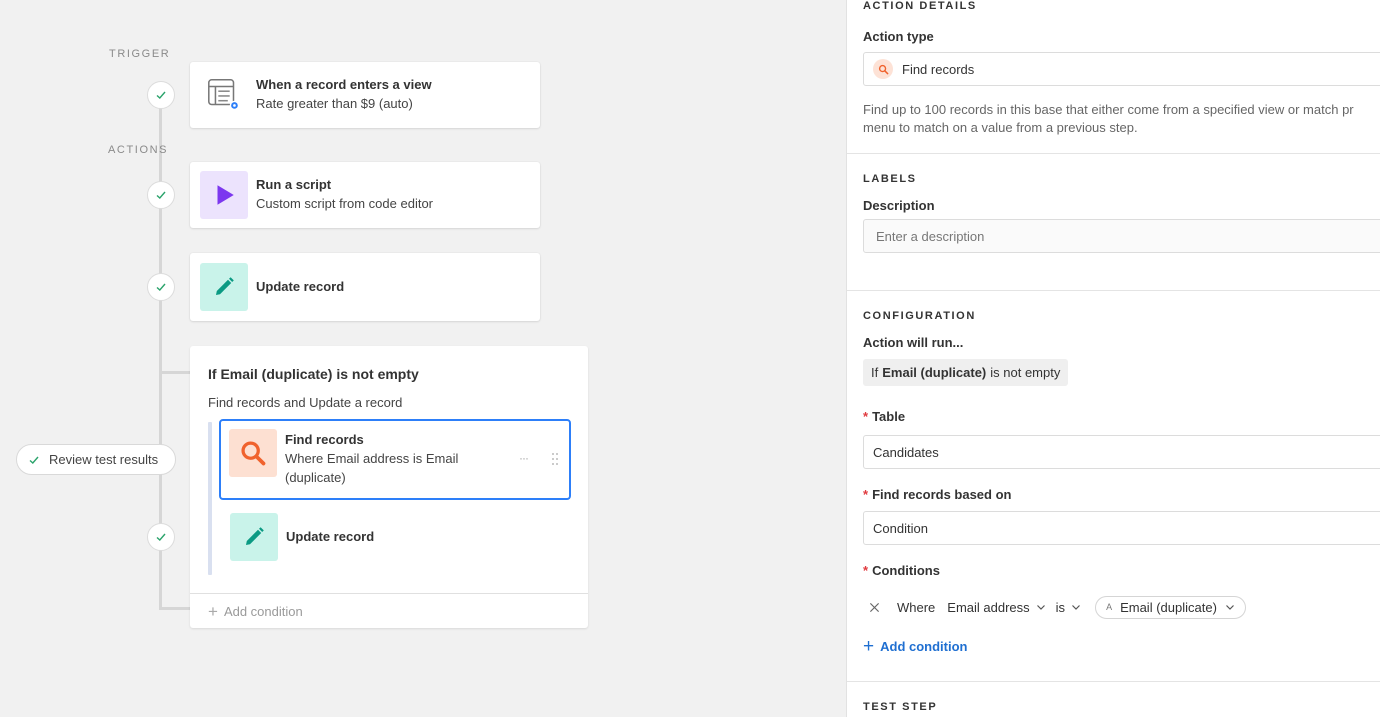 The image size is (1380, 717). I want to click on action-type-value: Find records, so click(938, 69).